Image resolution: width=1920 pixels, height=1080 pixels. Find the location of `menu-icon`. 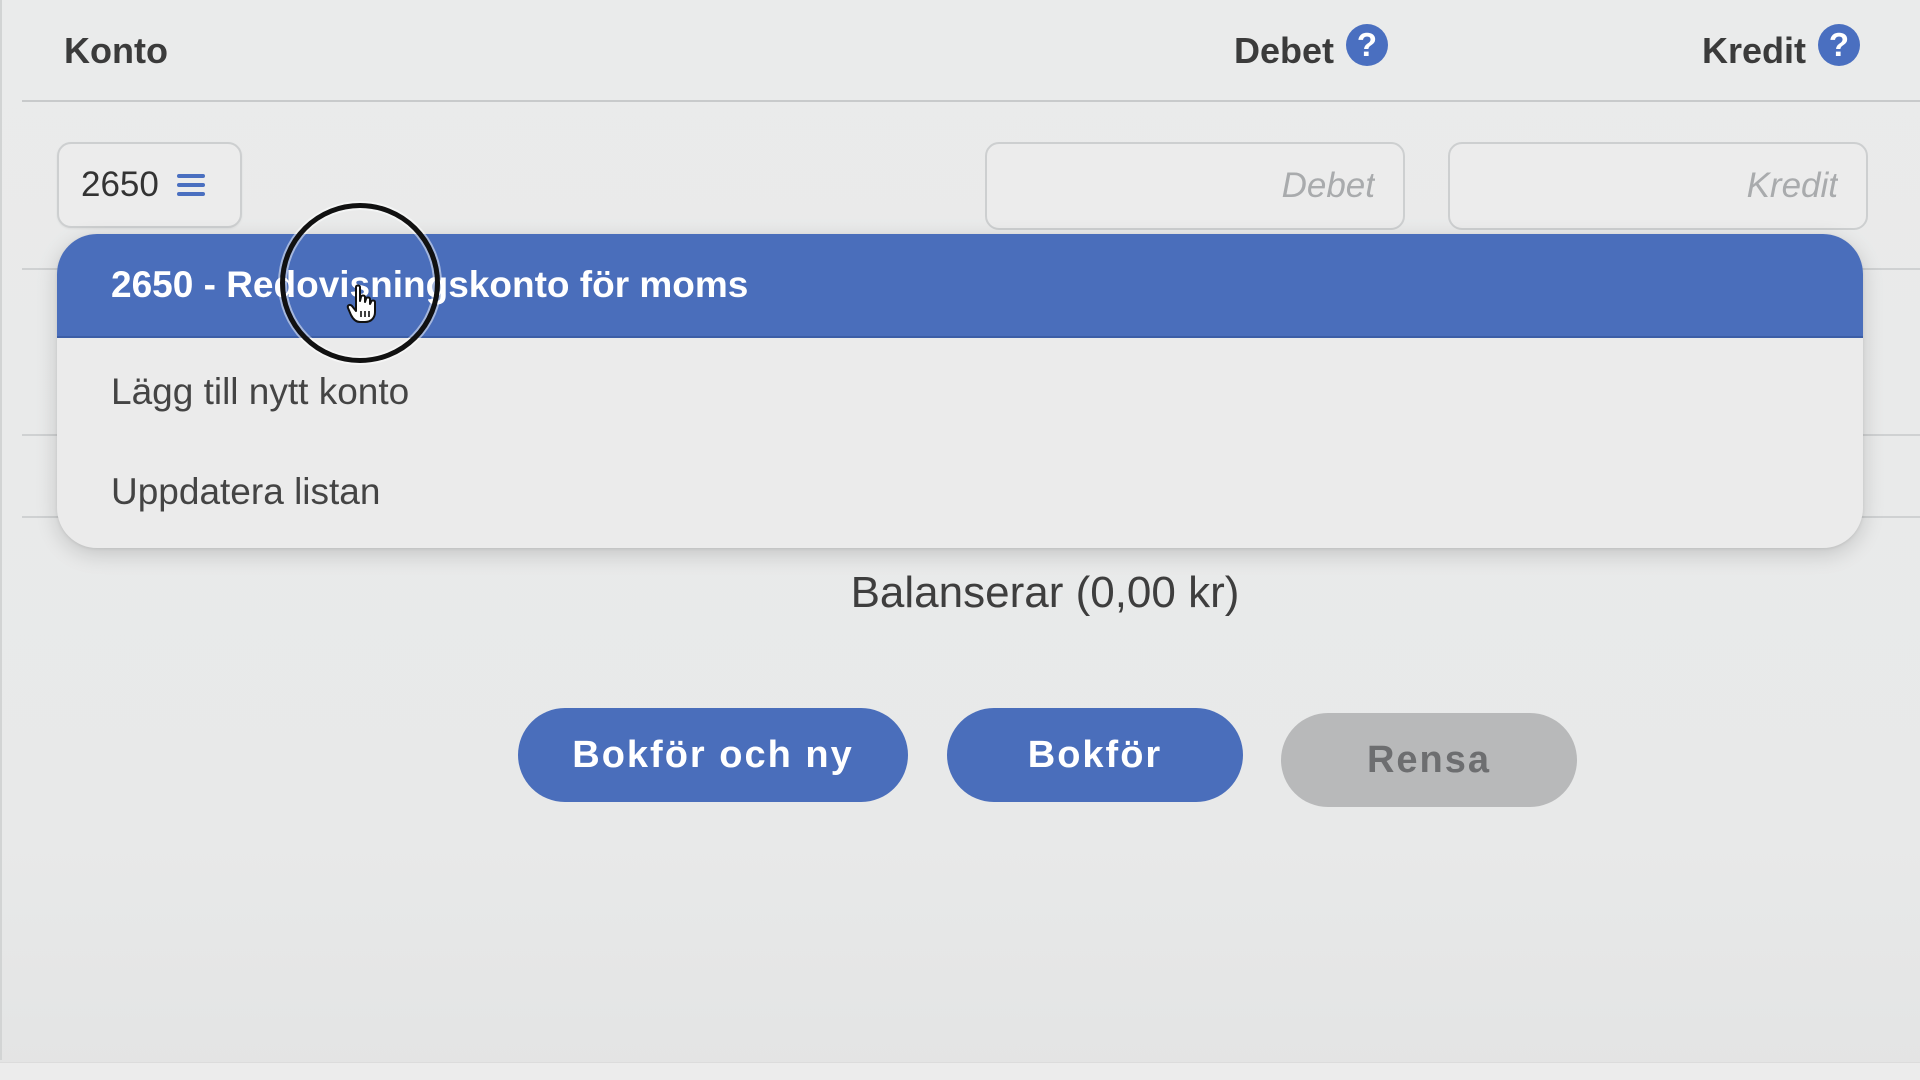

menu-icon is located at coordinates (190, 185).